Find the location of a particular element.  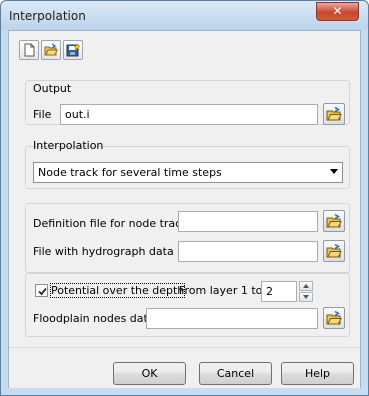

new-button is located at coordinates (29, 50).